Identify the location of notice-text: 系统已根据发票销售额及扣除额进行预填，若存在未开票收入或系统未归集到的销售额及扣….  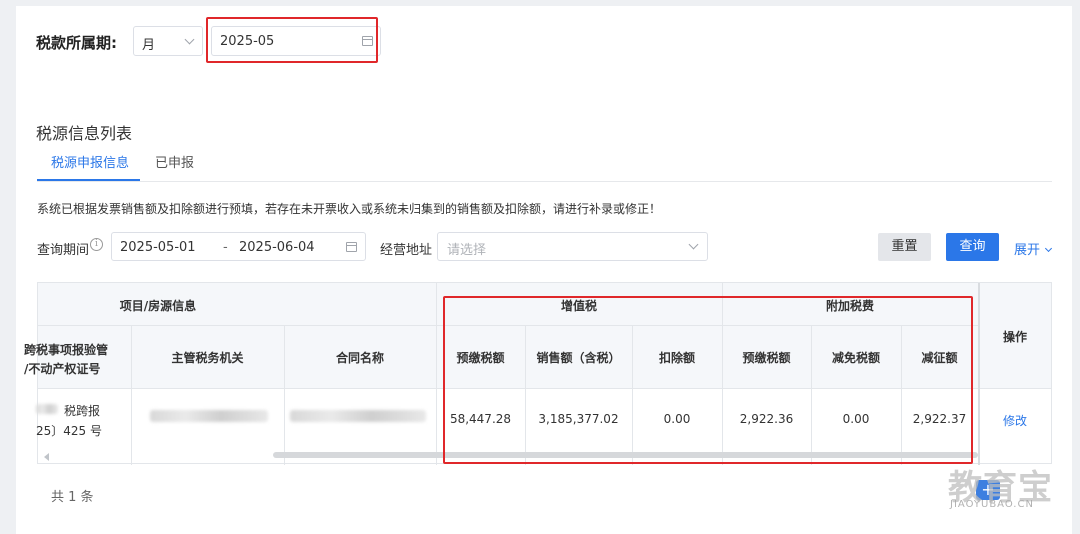
(349, 209).